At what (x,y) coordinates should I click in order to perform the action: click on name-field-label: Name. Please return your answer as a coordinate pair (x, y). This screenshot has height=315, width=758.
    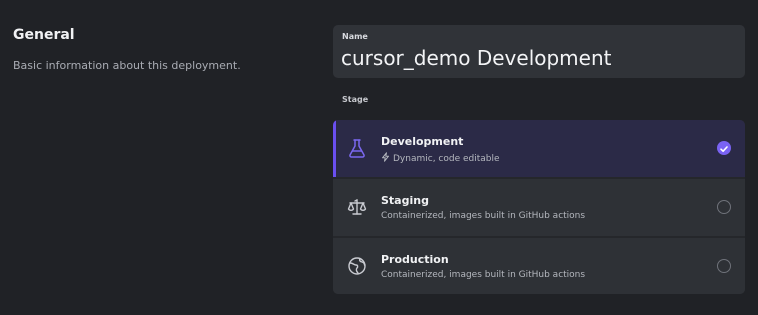
    Looking at the image, I should click on (355, 36).